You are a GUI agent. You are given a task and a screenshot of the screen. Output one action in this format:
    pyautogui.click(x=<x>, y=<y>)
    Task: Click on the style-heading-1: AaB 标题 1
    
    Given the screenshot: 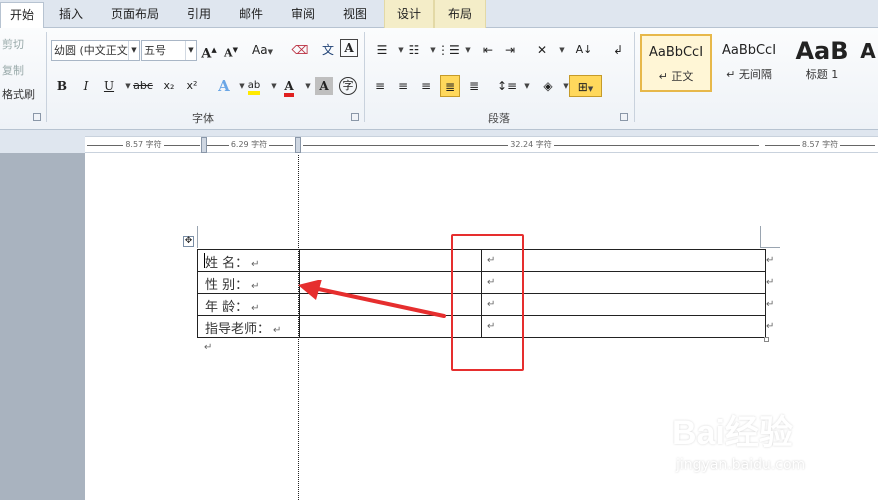 What is the action you would take?
    pyautogui.click(x=822, y=63)
    